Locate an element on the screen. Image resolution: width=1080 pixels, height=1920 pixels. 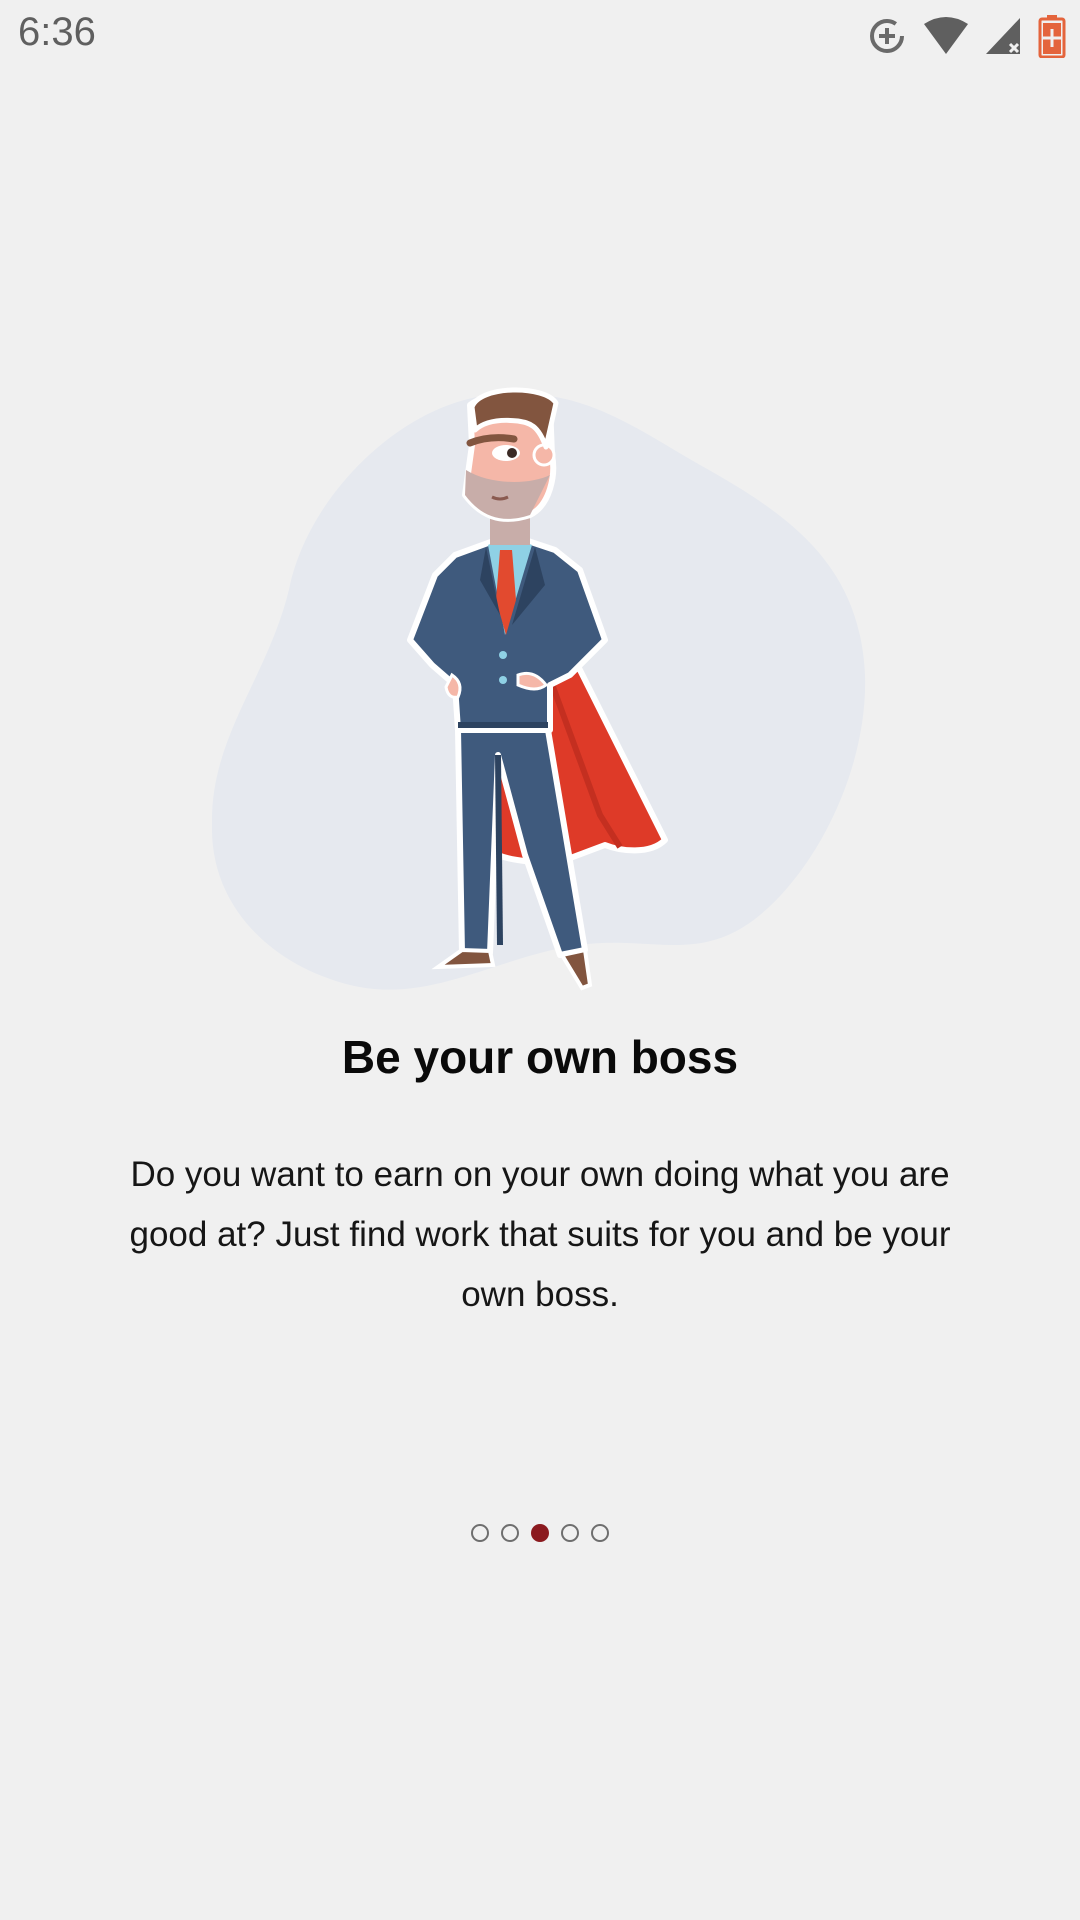
page-indicator is located at coordinates (540, 1533).